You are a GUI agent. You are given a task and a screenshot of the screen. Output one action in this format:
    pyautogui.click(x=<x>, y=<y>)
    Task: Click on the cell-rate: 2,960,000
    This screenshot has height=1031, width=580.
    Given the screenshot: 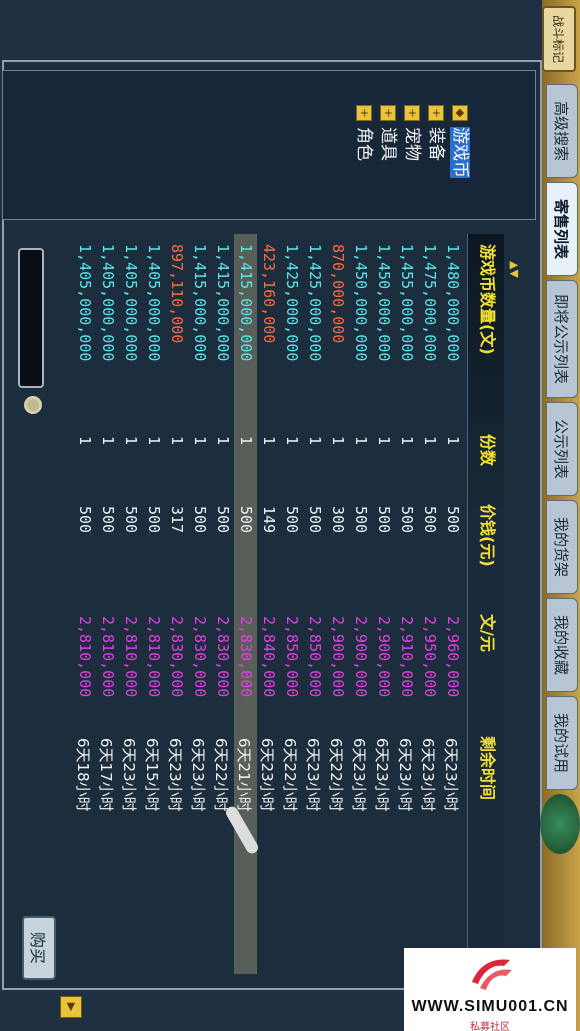 What is the action you would take?
    pyautogui.click(x=453, y=657)
    